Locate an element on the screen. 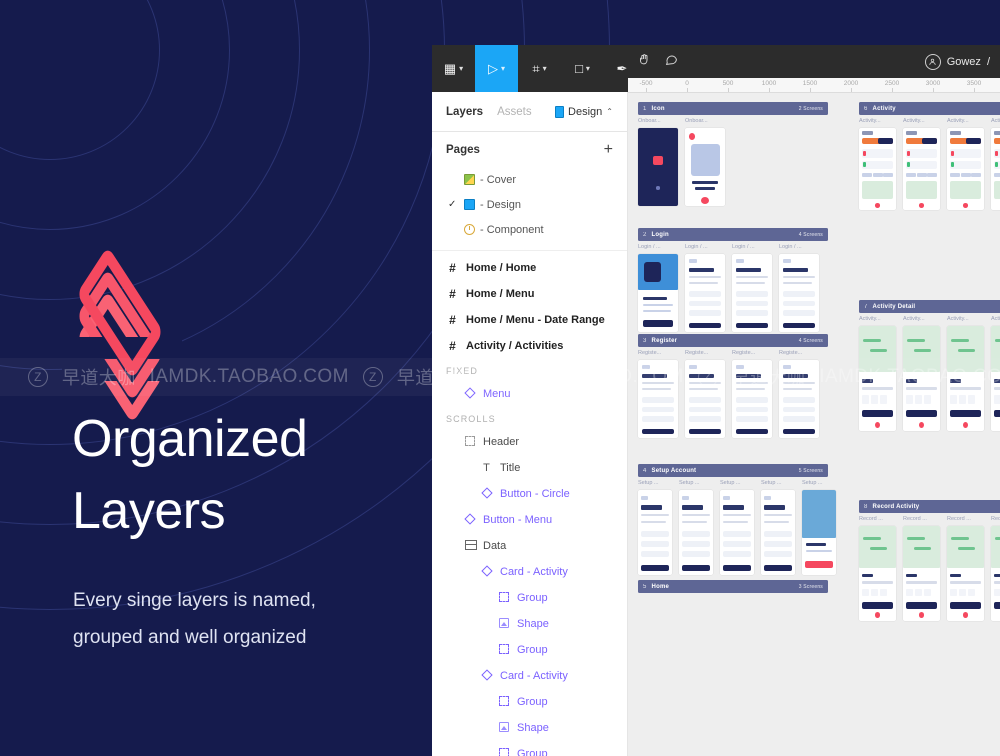 The height and width of the screenshot is (756, 1000). layer-row: # Home / Home is located at coordinates (529, 268).